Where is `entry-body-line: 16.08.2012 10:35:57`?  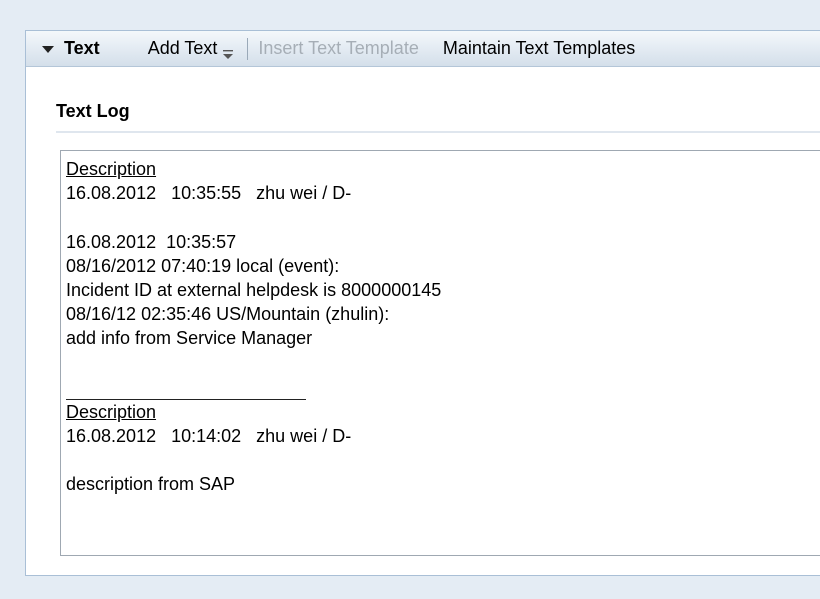 entry-body-line: 16.08.2012 10:35:57 is located at coordinates (151, 241).